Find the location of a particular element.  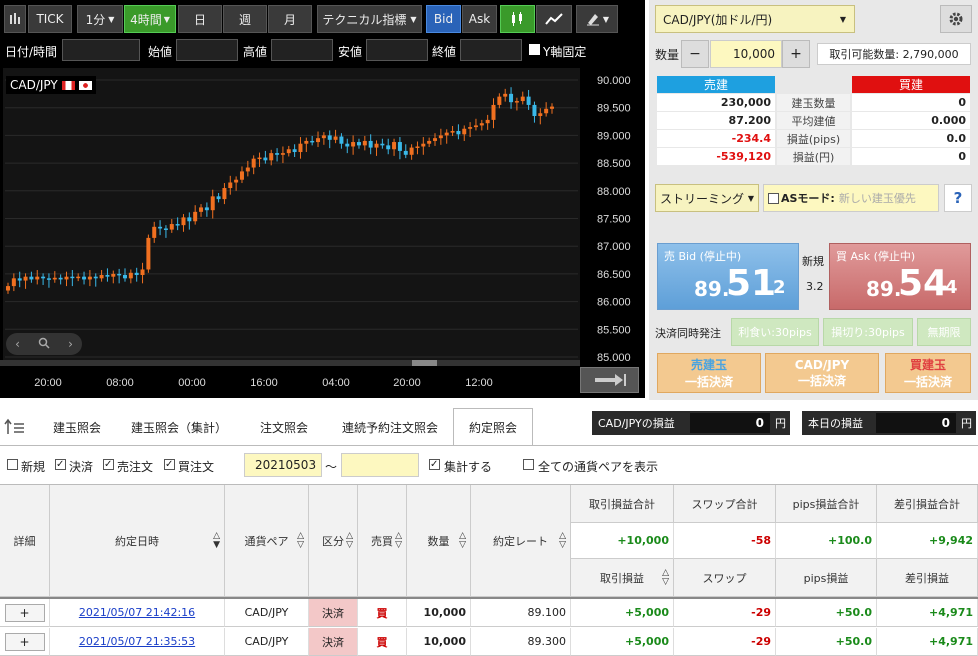

header-datetime: 約定日時 △ ▼ is located at coordinates (137, 541).